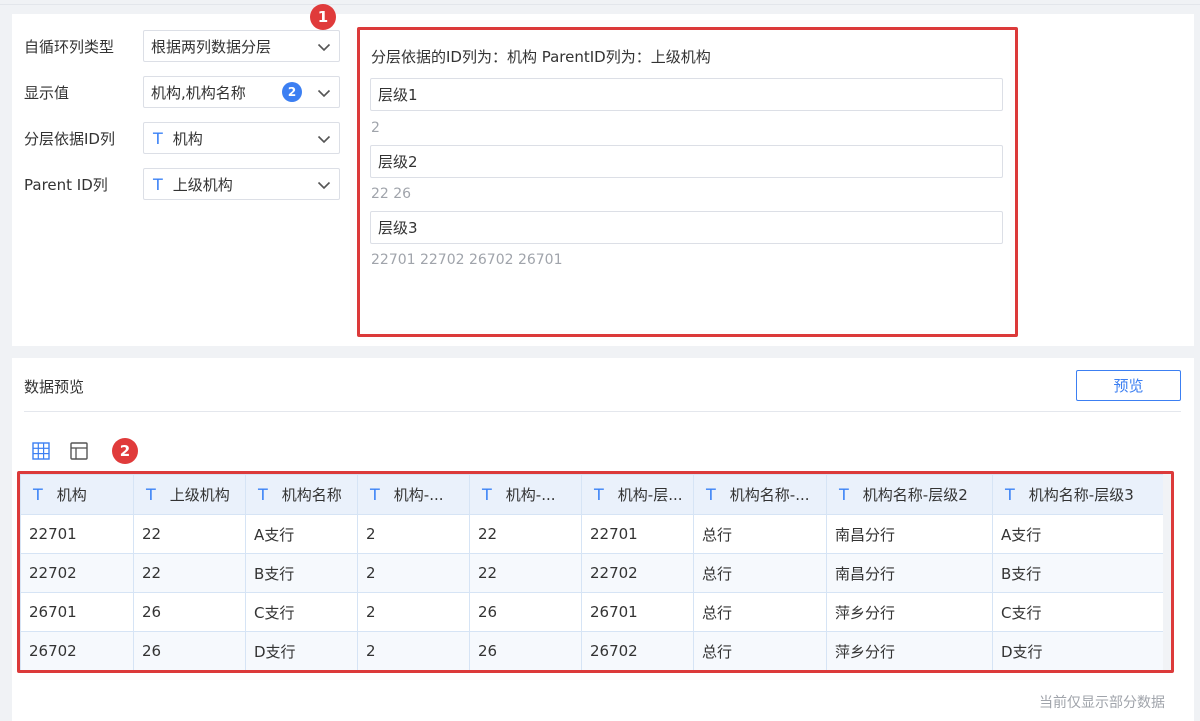 Image resolution: width=1200 pixels, height=721 pixels. Describe the element at coordinates (323, 17) in the screenshot. I see `annotation-marker-1: 1` at that location.